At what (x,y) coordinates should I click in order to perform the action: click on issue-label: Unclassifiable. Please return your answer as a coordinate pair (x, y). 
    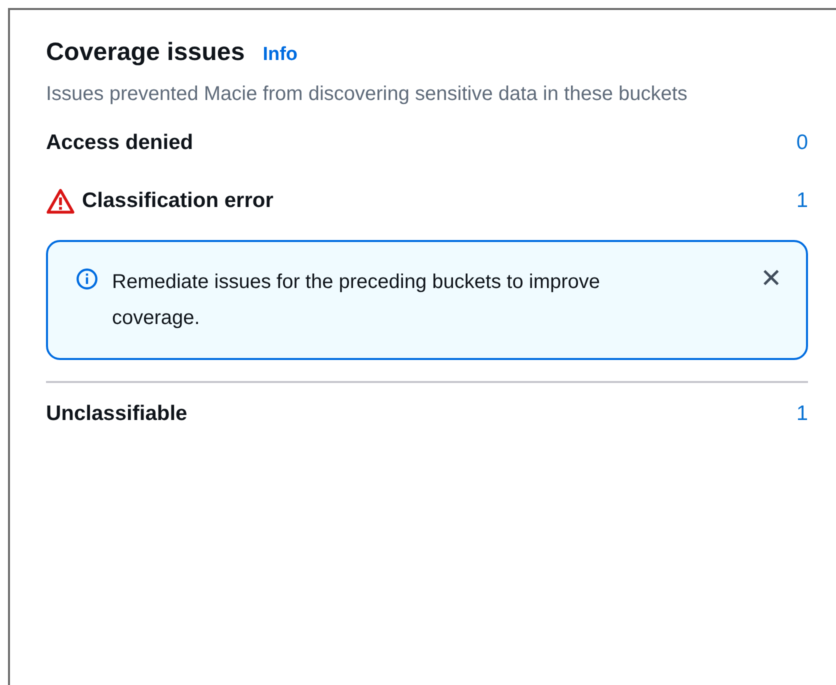
    Looking at the image, I should click on (117, 414).